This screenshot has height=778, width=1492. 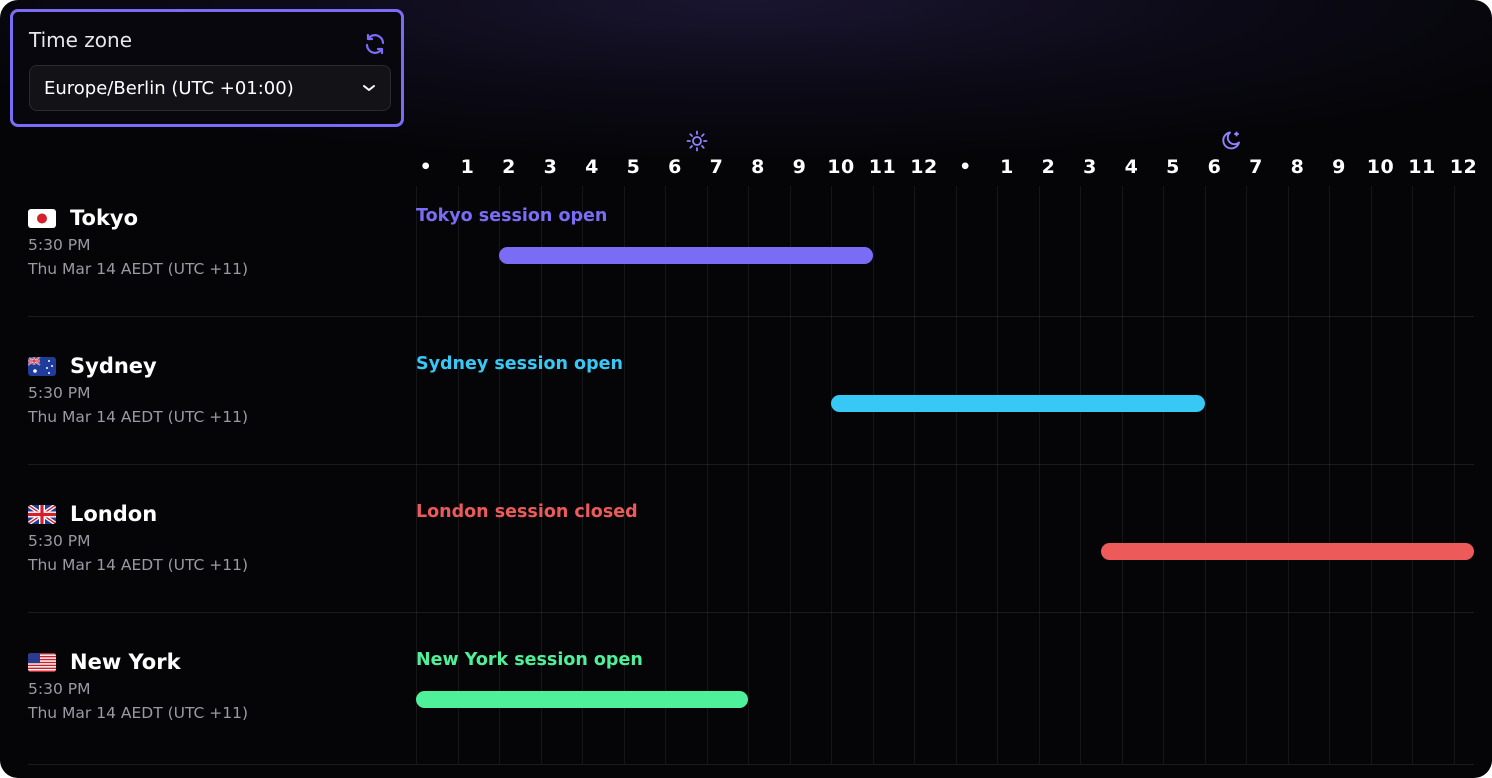 What do you see at coordinates (42, 366) in the screenshot?
I see `australia-flag-icon` at bounding box center [42, 366].